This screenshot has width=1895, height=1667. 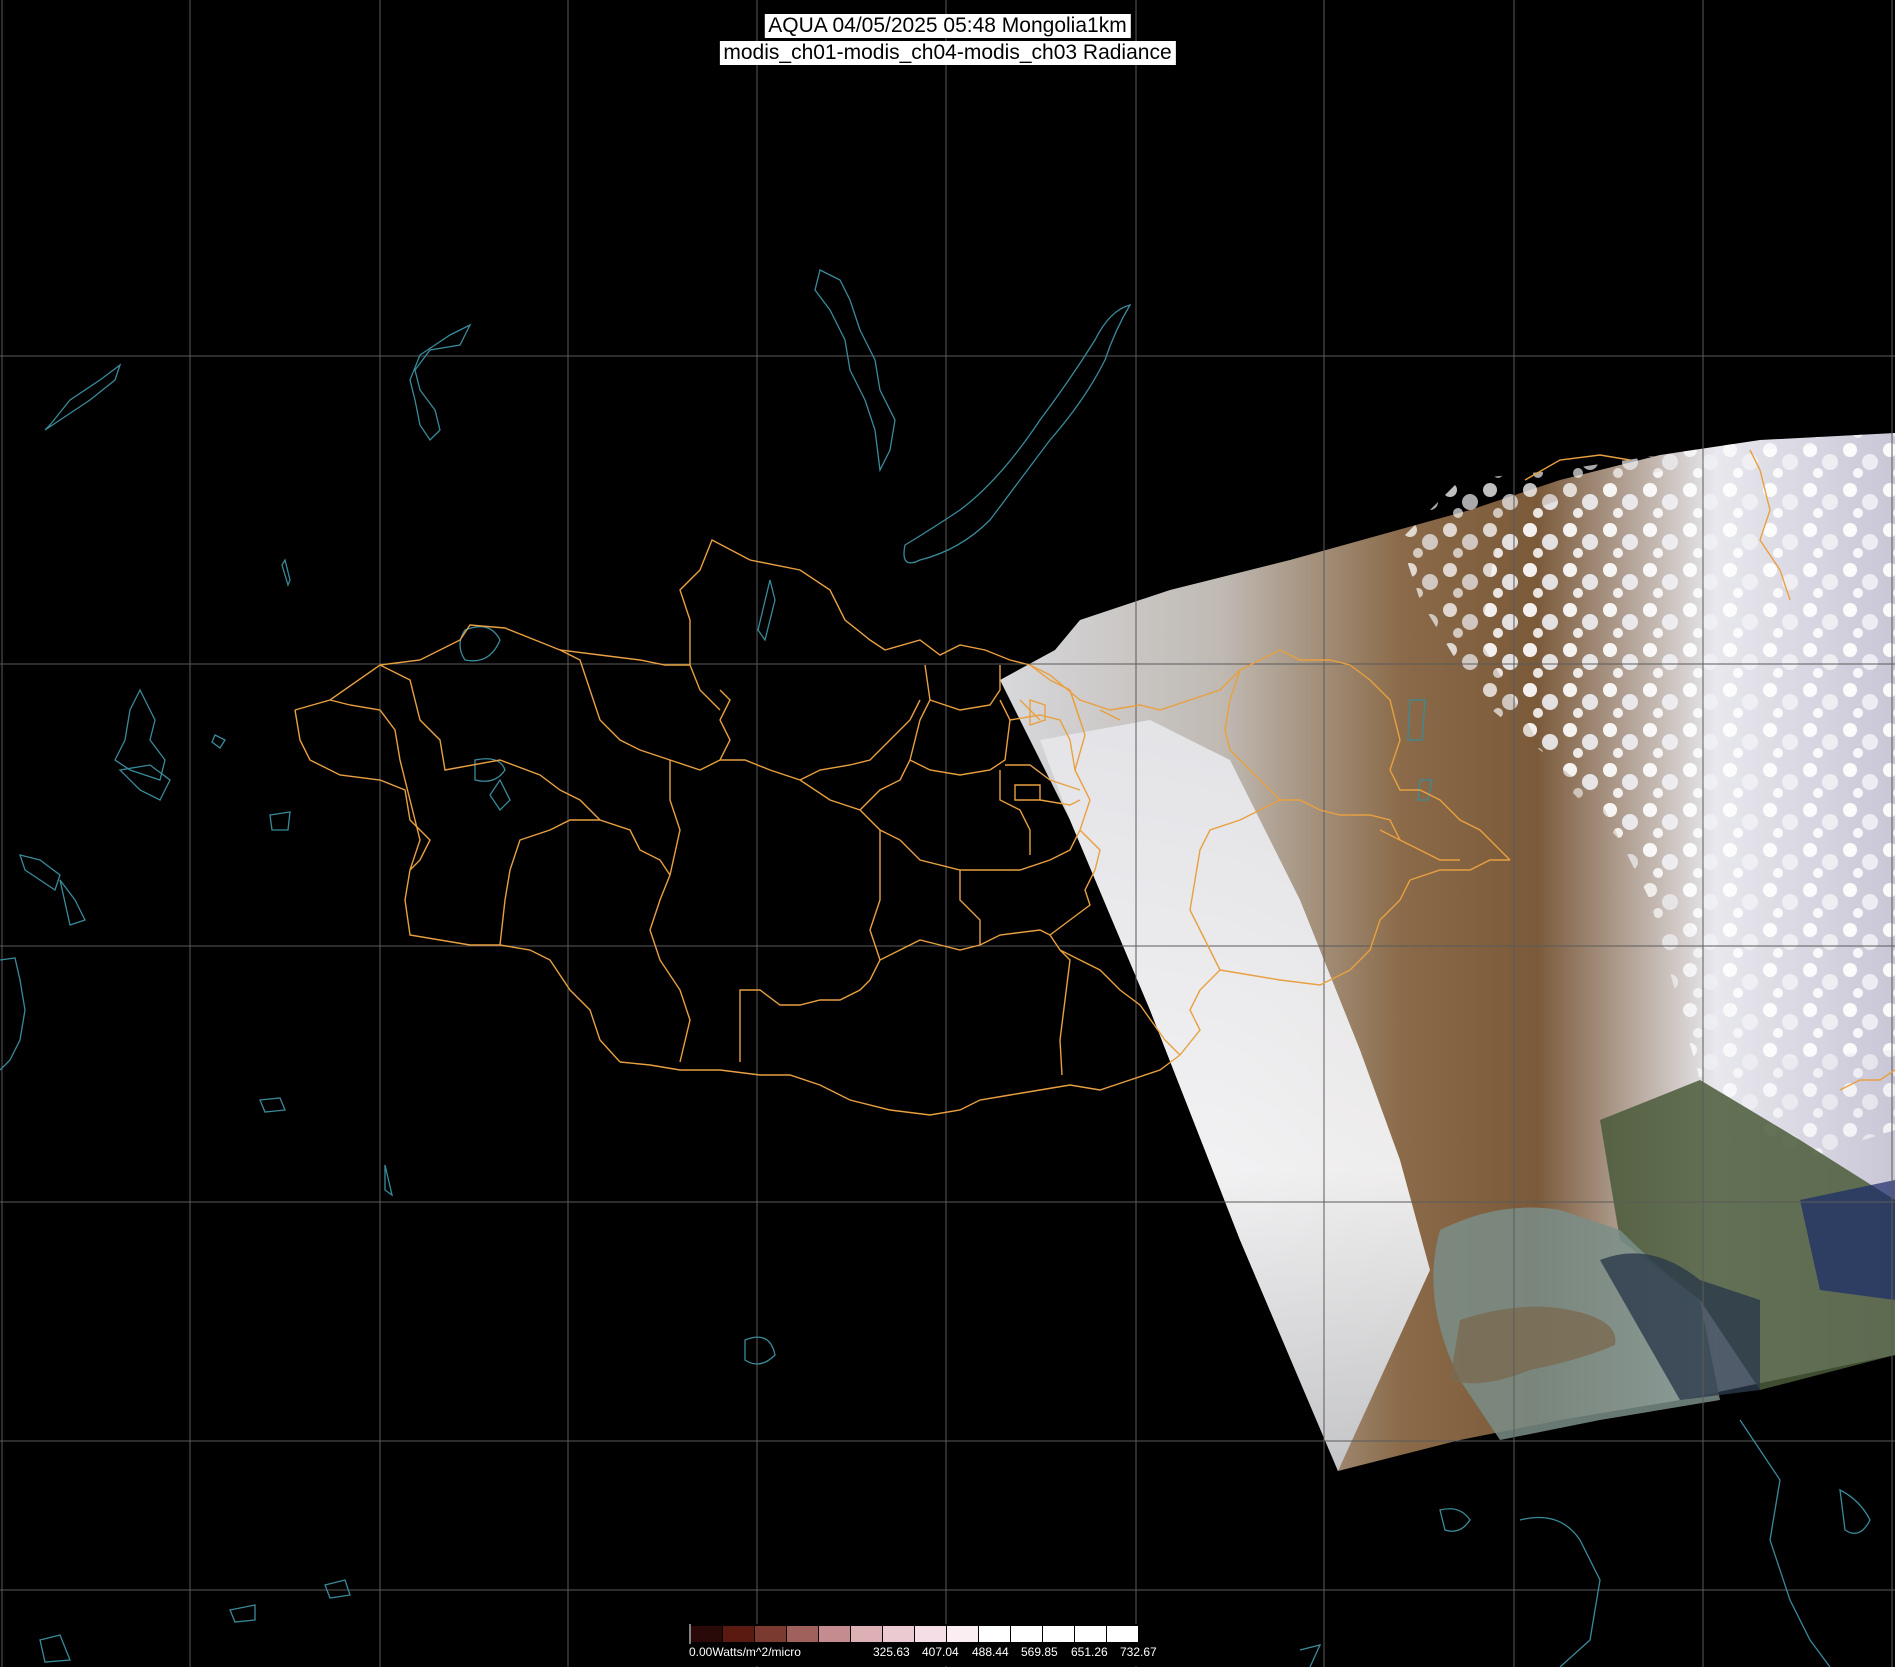 What do you see at coordinates (1089, 1652) in the screenshot?
I see `legend-tick-label: 651.26` at bounding box center [1089, 1652].